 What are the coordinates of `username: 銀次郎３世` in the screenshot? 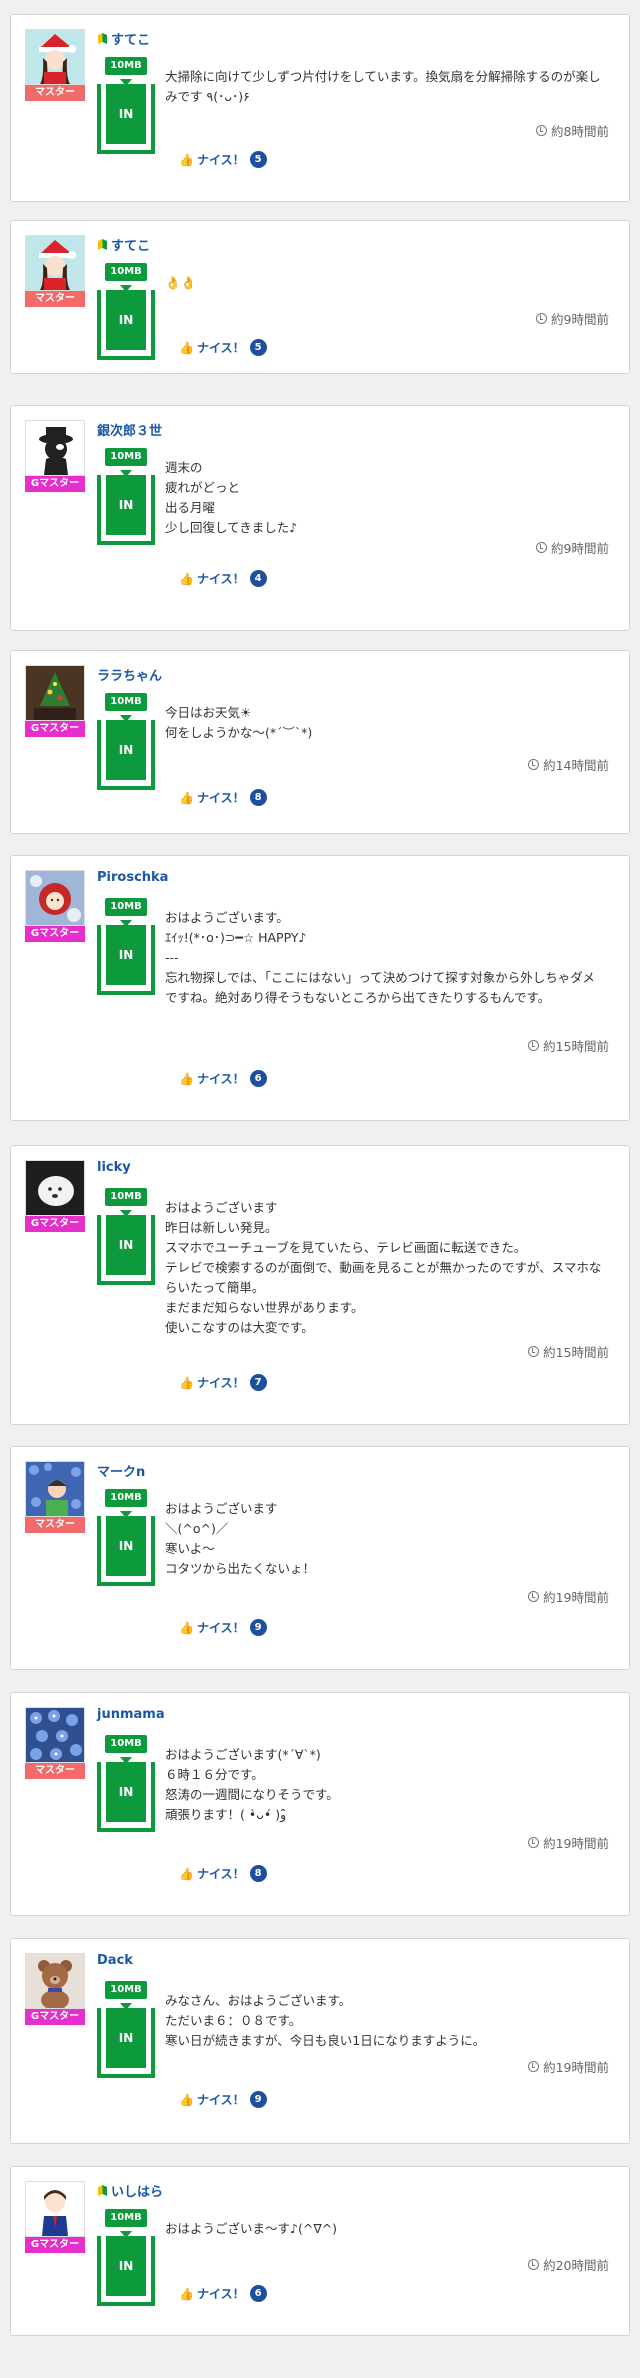 It's located at (129, 429).